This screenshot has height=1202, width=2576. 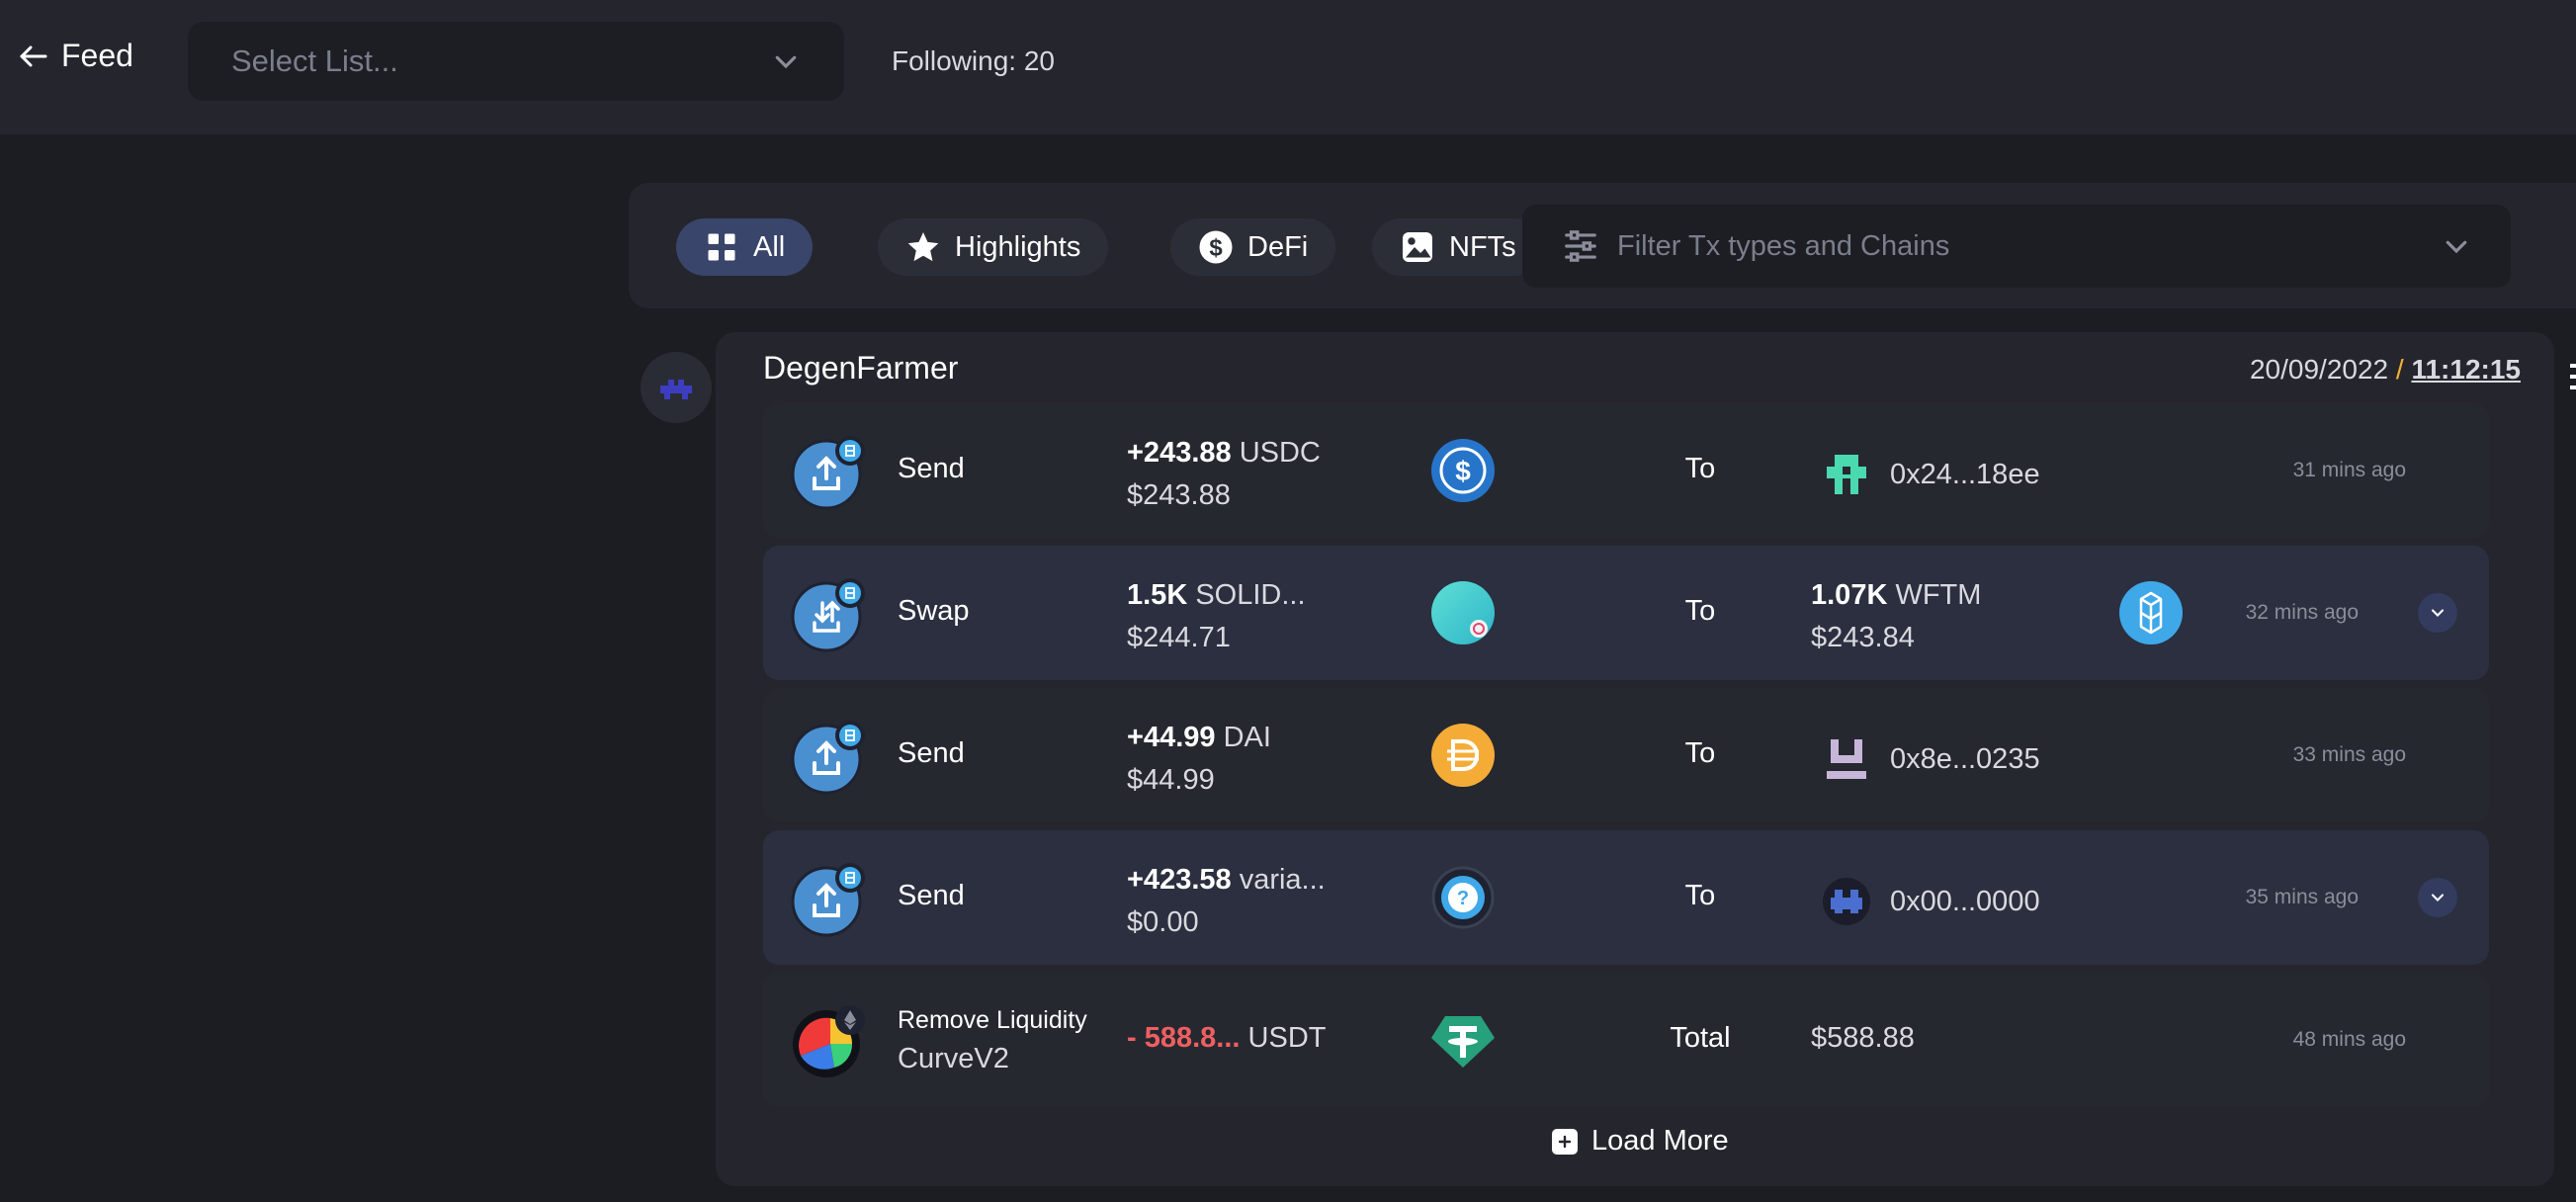 I want to click on dollar-icon: $, so click(x=1216, y=247).